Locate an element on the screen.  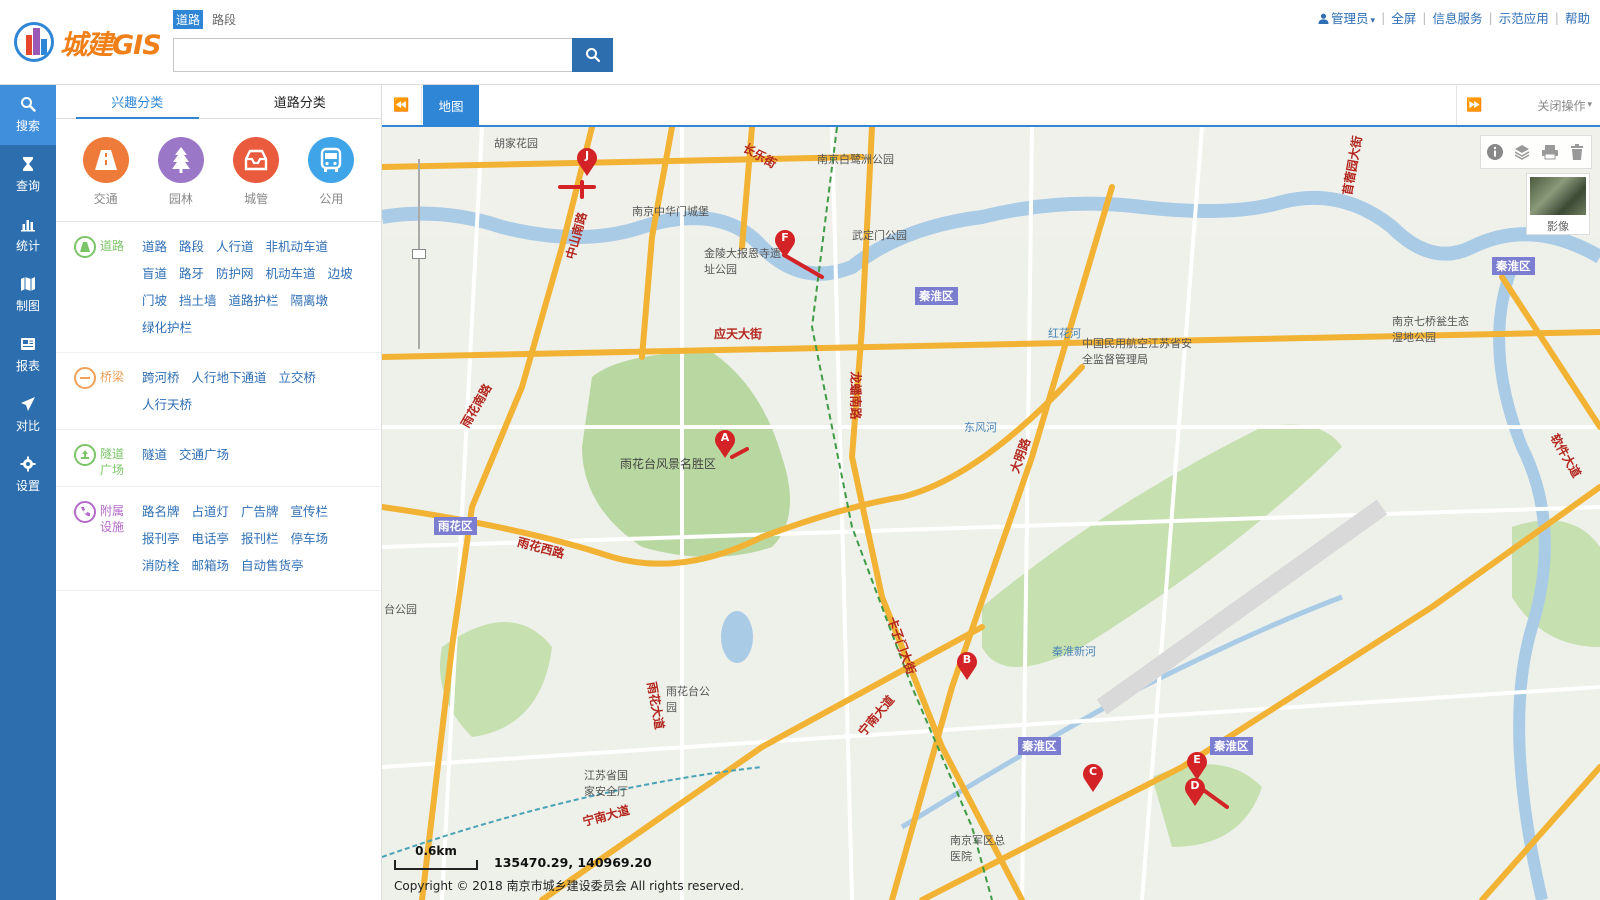
category-city-management: 城管 is located at coordinates (256, 172).